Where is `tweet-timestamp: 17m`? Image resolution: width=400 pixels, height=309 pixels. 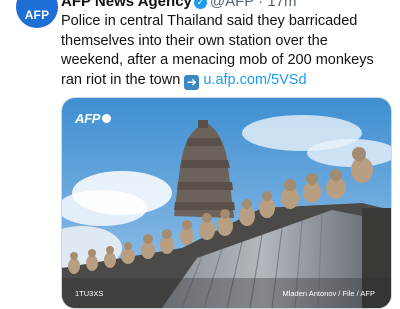 tweet-timestamp: 17m is located at coordinates (281, 5).